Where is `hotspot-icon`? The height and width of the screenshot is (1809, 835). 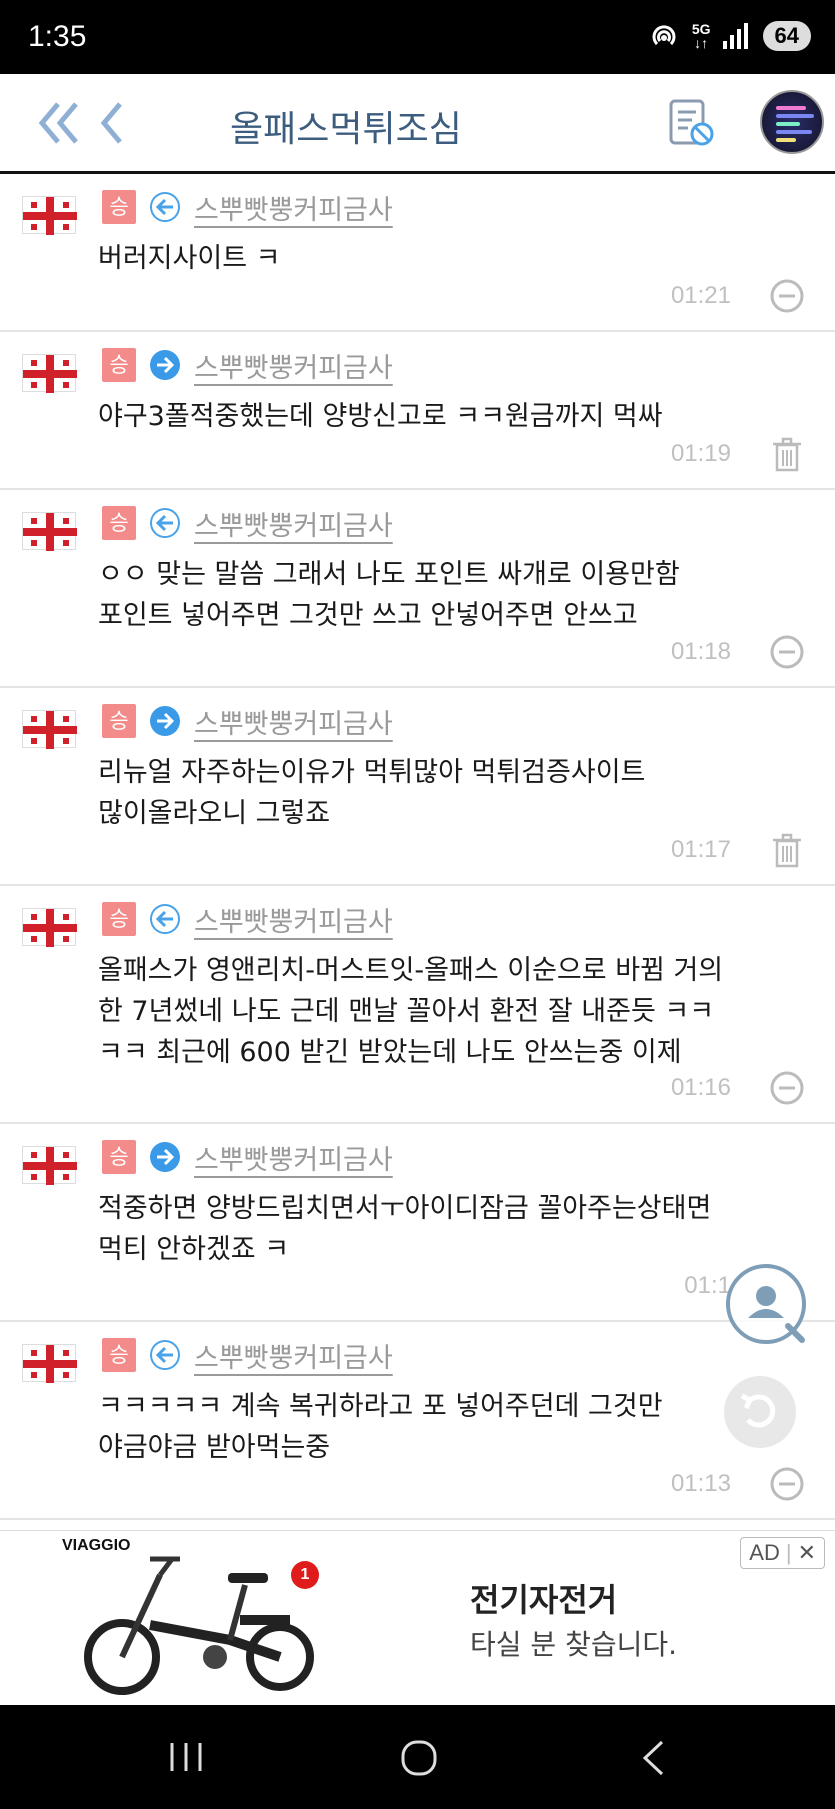 hotspot-icon is located at coordinates (664, 35).